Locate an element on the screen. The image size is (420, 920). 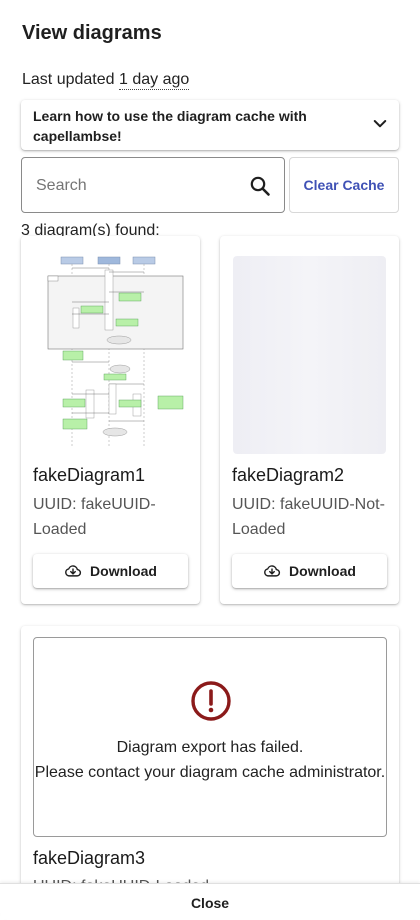
chevron-down-icon is located at coordinates (380, 124).